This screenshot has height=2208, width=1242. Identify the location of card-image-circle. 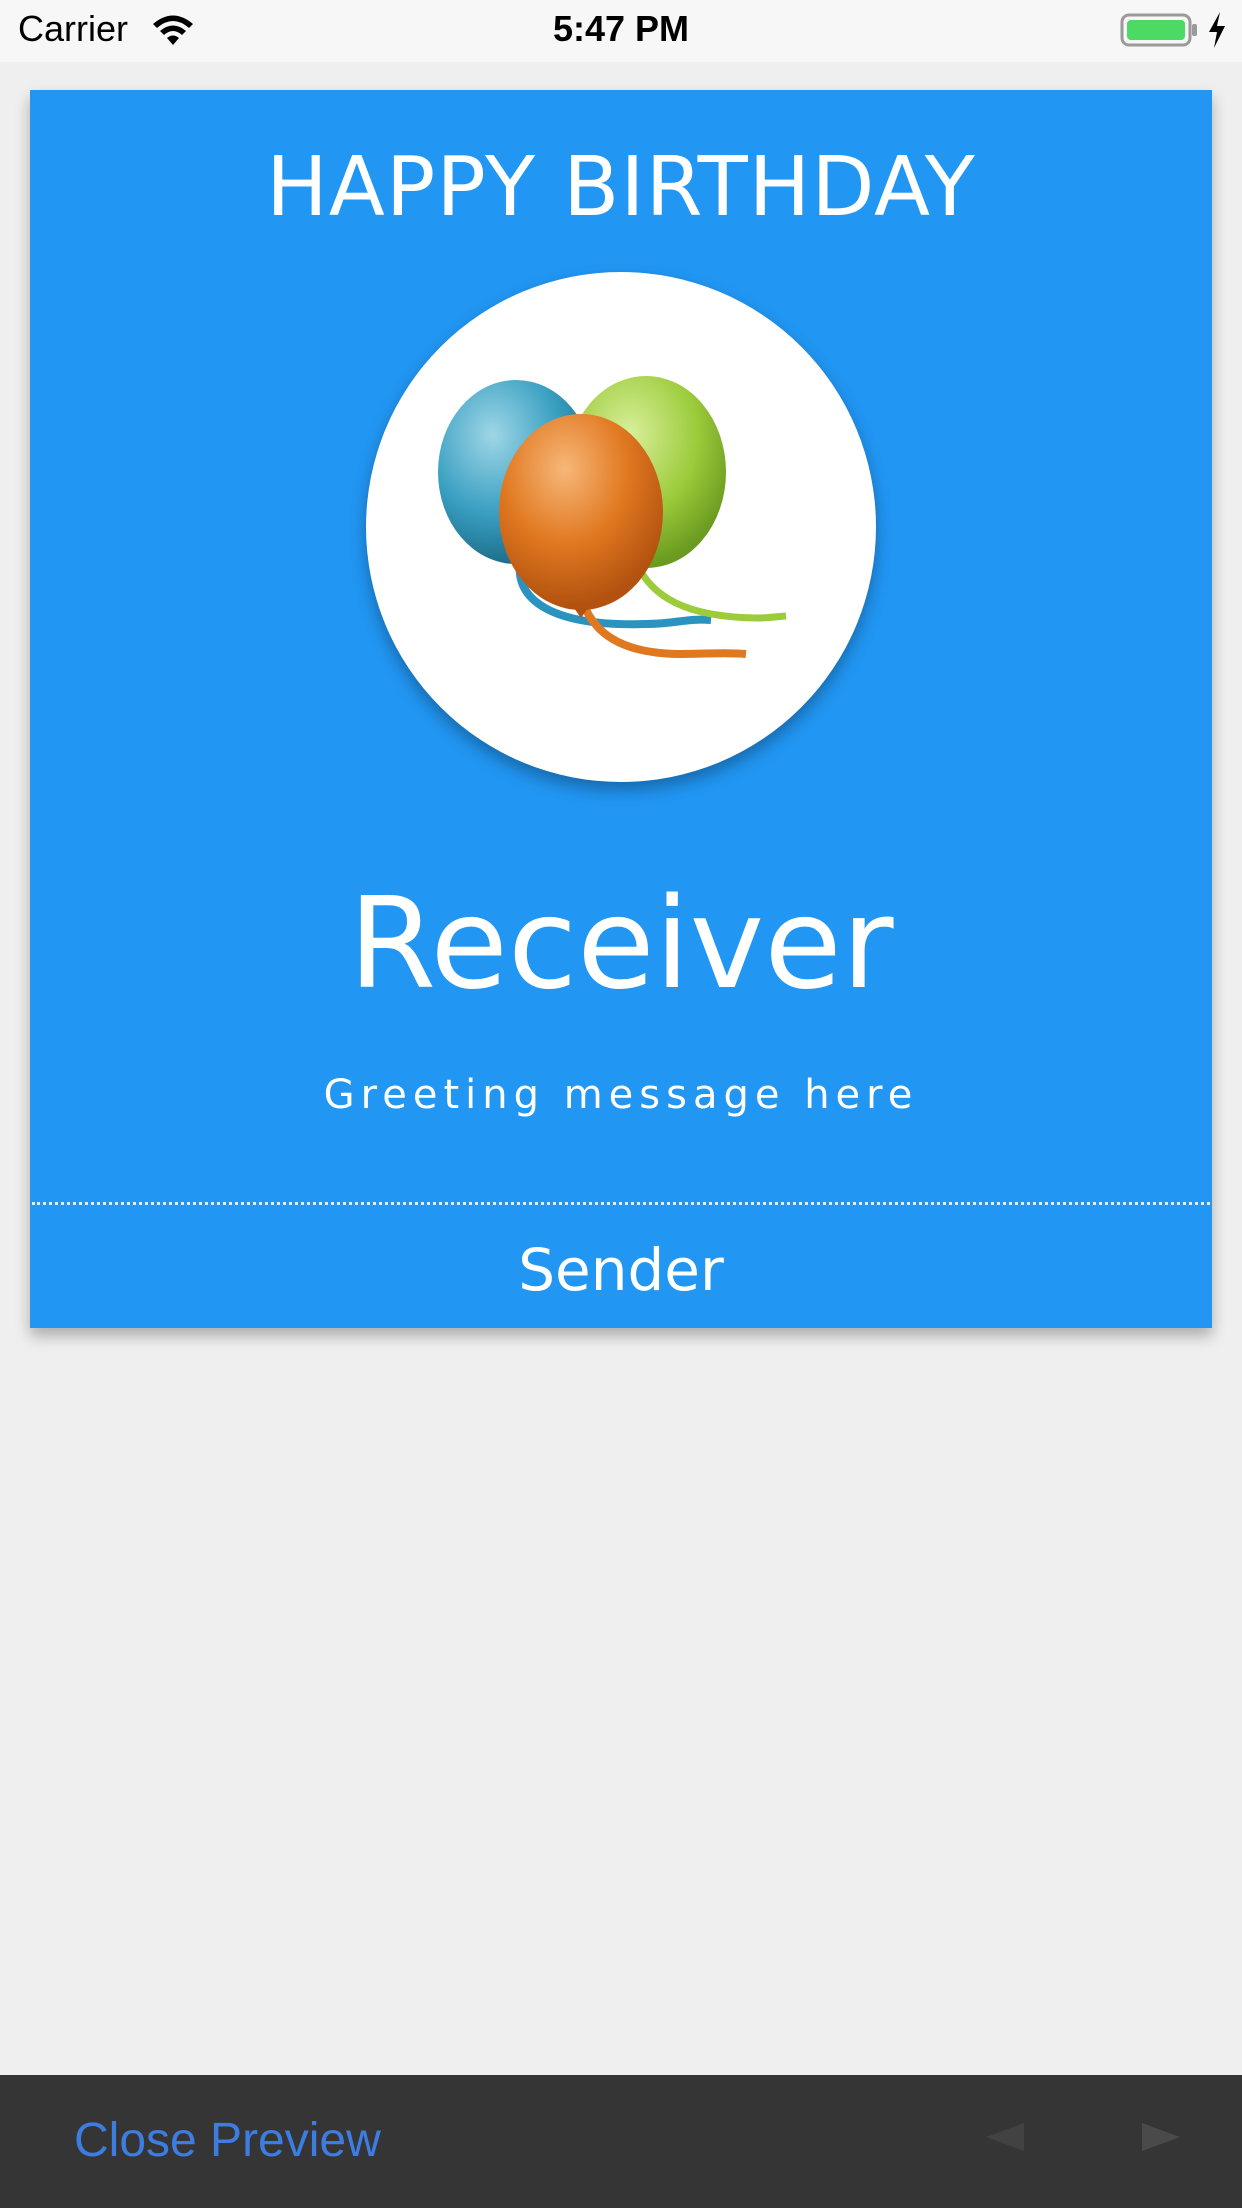
(621, 527).